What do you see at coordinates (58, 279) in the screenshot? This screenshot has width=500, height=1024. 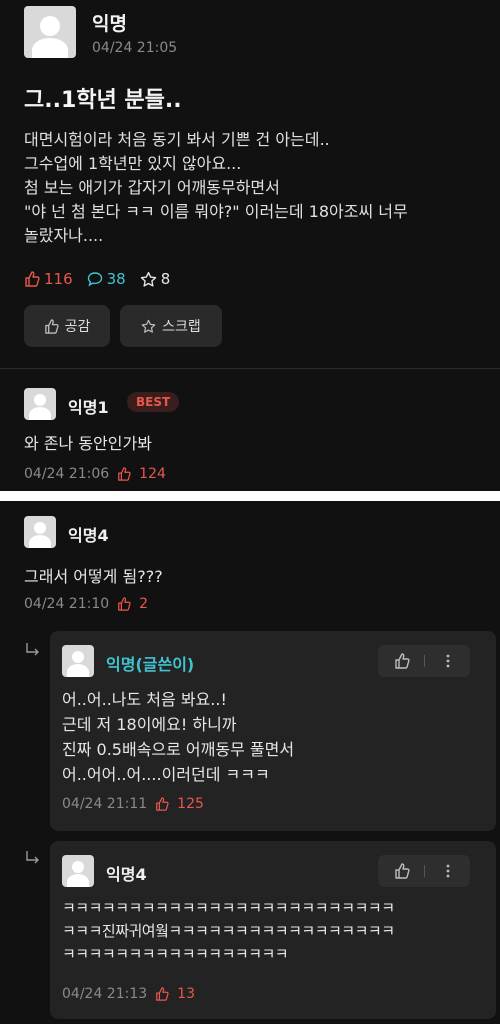 I see `post-like-count: 116` at bounding box center [58, 279].